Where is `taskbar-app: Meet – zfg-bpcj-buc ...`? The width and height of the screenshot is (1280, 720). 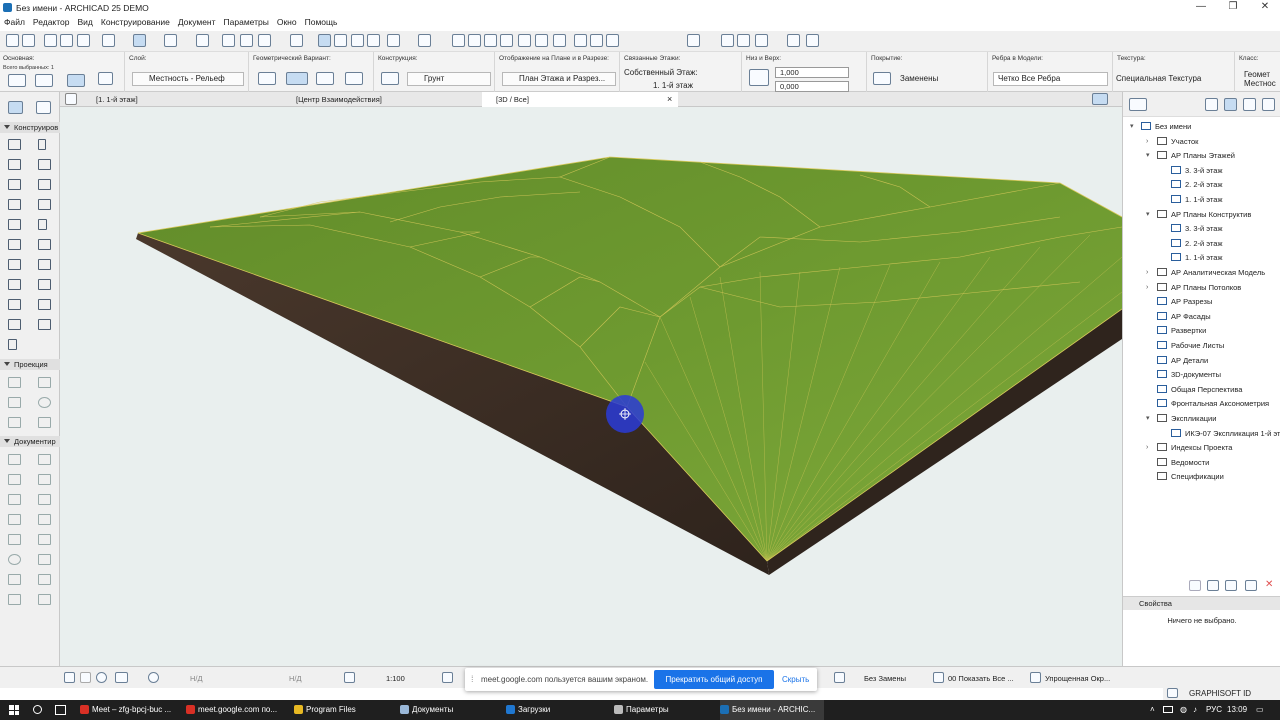 taskbar-app: Meet – zfg-bpcj-buc ... is located at coordinates (132, 710).